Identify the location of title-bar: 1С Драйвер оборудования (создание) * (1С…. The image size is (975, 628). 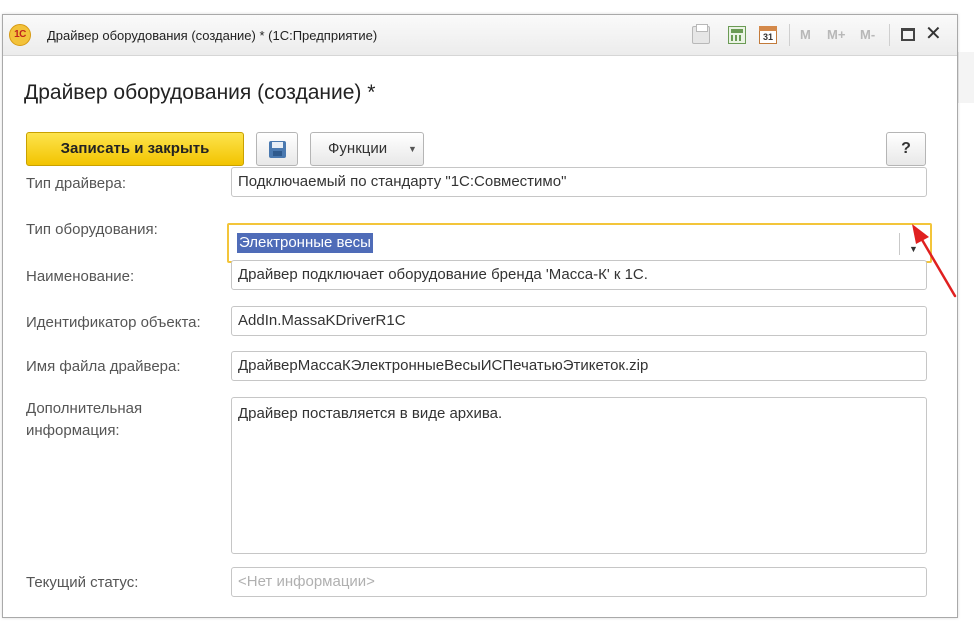
(480, 35).